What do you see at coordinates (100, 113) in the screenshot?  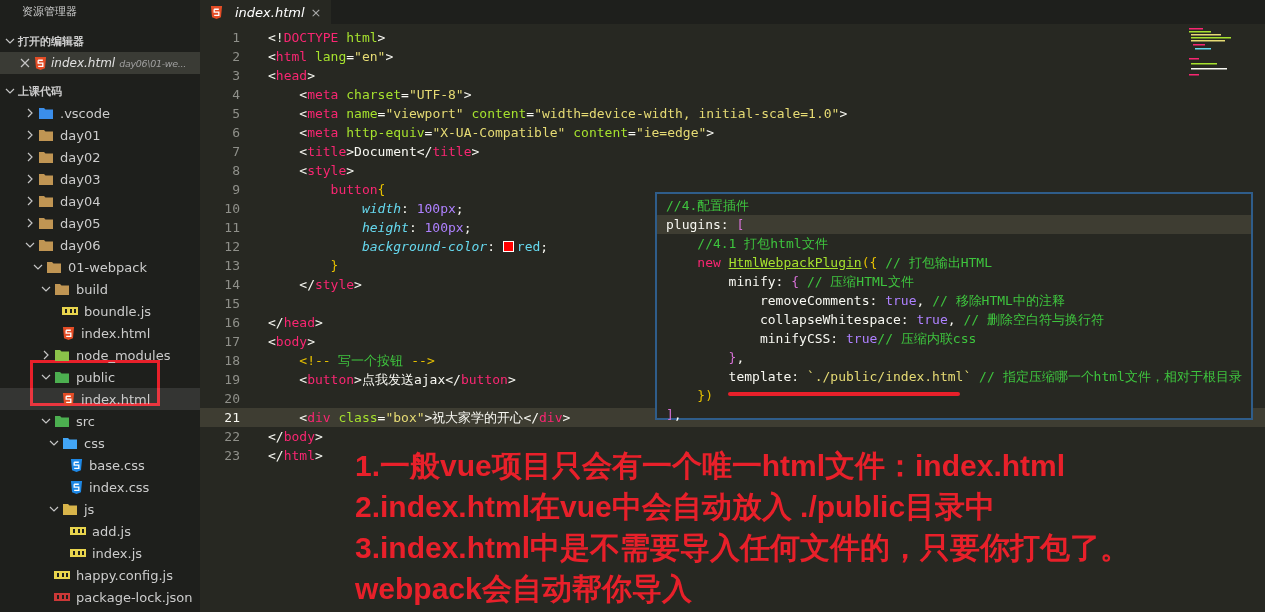 I see `tree-item: .vscode` at bounding box center [100, 113].